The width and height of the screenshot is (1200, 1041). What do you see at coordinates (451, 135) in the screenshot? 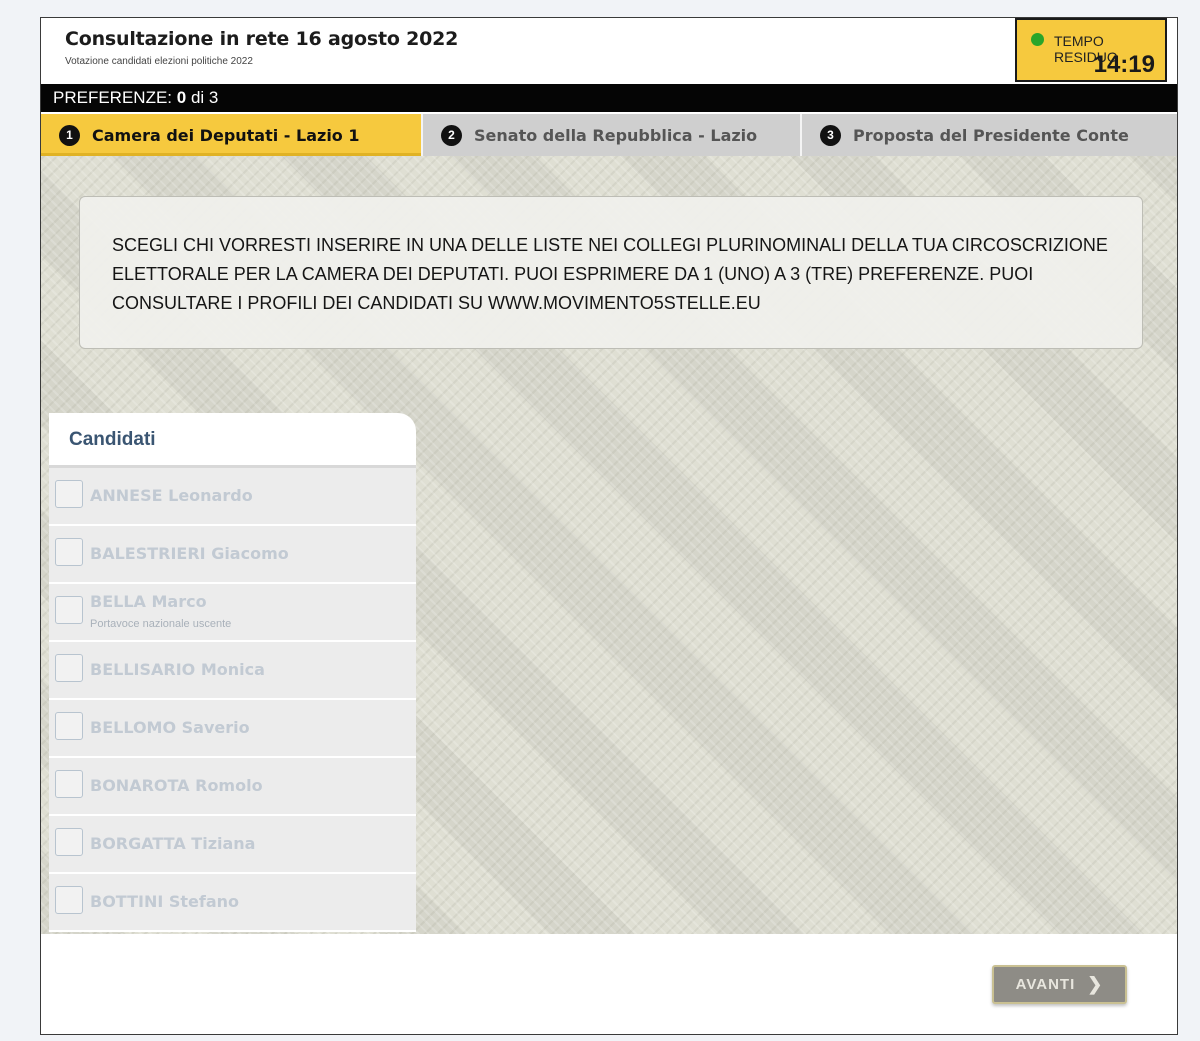
I see `step-2-icon: 2` at bounding box center [451, 135].